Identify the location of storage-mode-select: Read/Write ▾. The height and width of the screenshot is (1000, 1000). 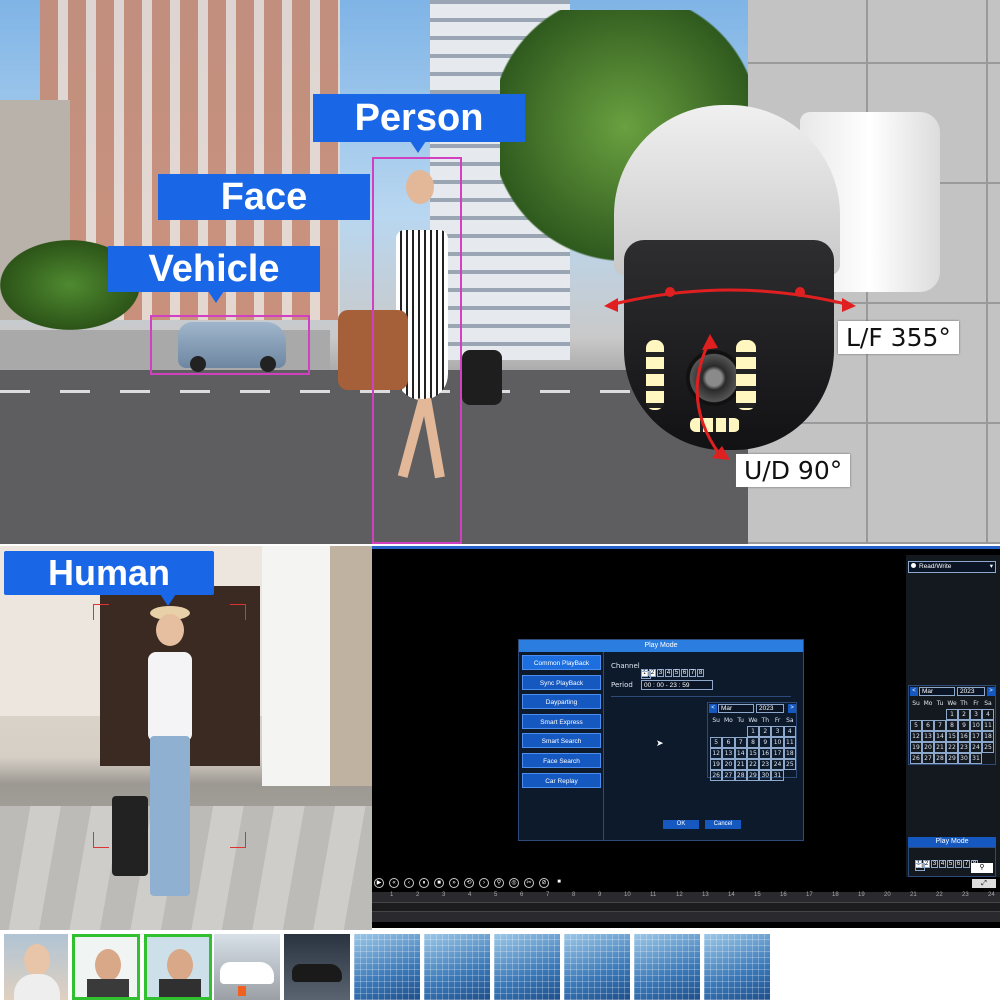
(952, 567).